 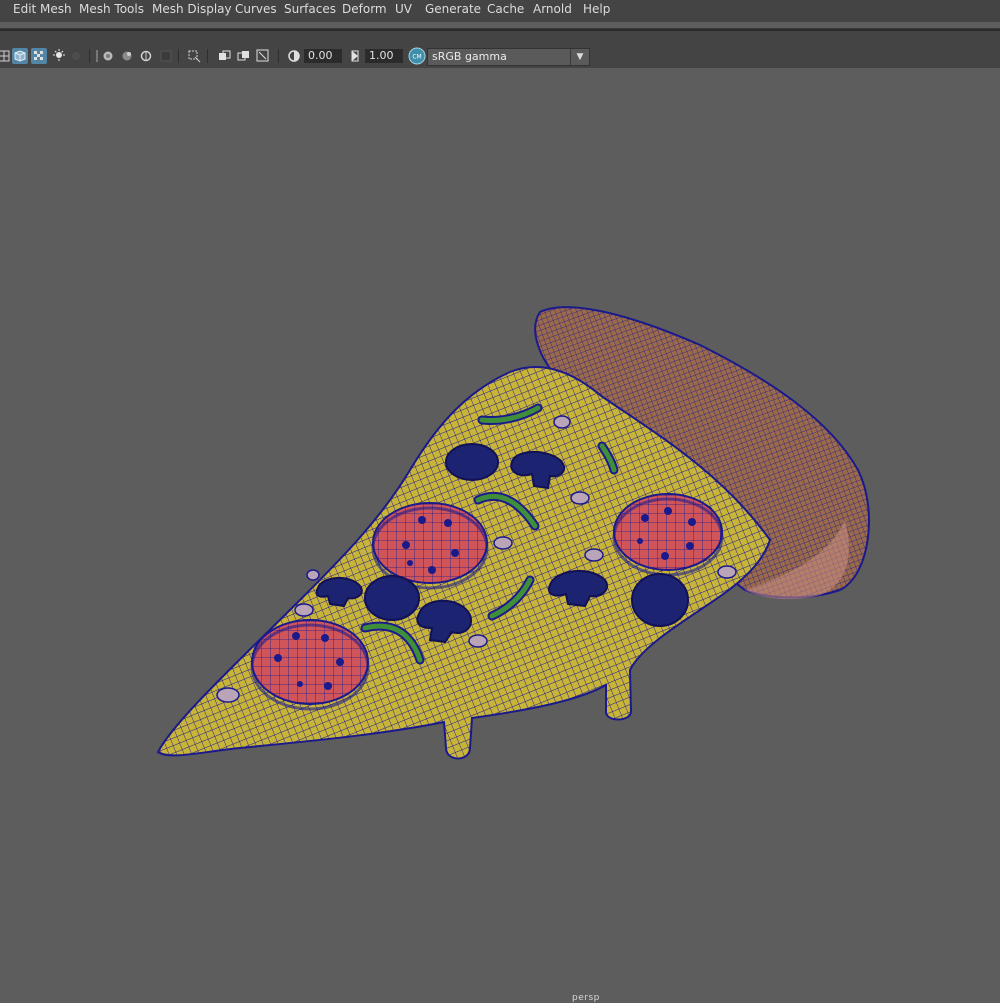 I want to click on exposure-icon, so click(x=294, y=56).